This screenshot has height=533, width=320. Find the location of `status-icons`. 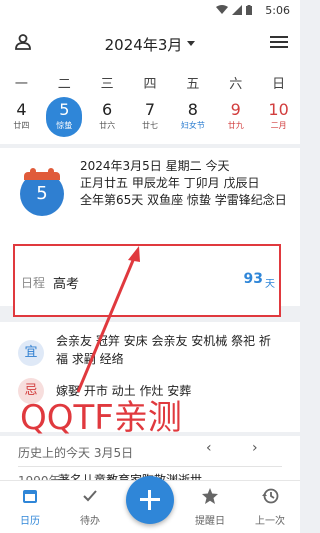

status-icons is located at coordinates (234, 10).